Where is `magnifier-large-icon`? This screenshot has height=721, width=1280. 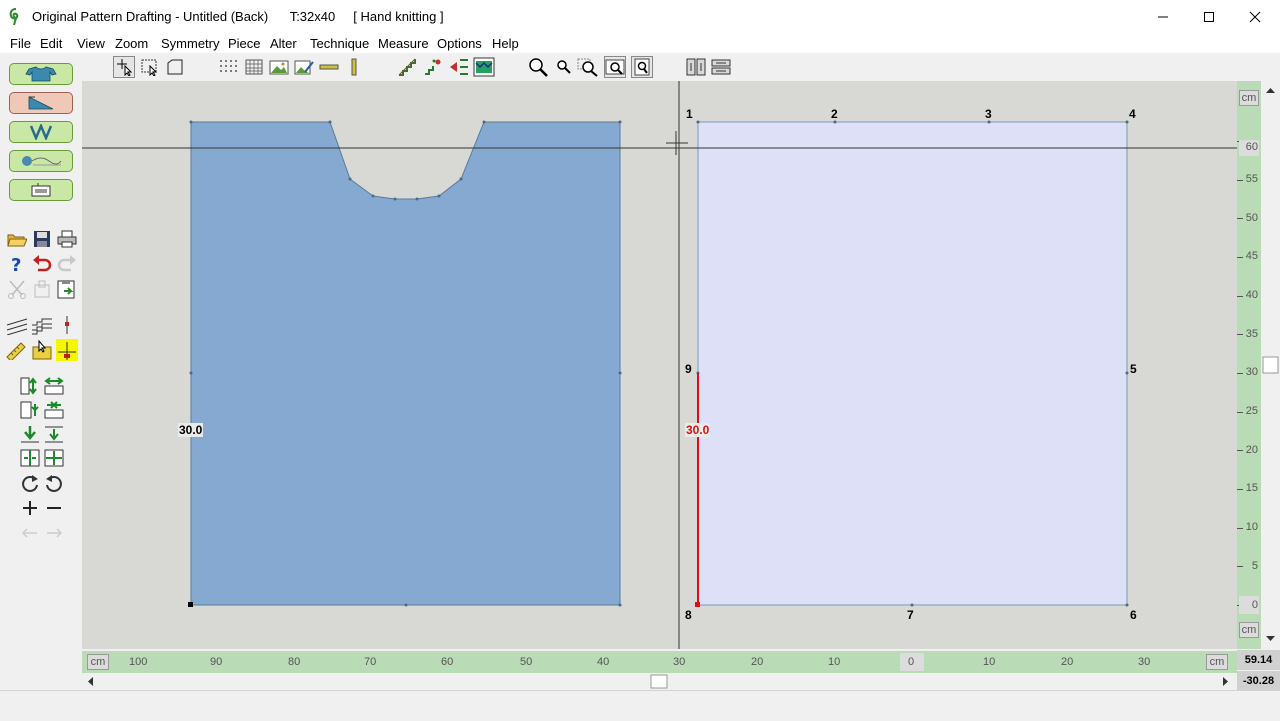
magnifier-large-icon is located at coordinates (538, 67).